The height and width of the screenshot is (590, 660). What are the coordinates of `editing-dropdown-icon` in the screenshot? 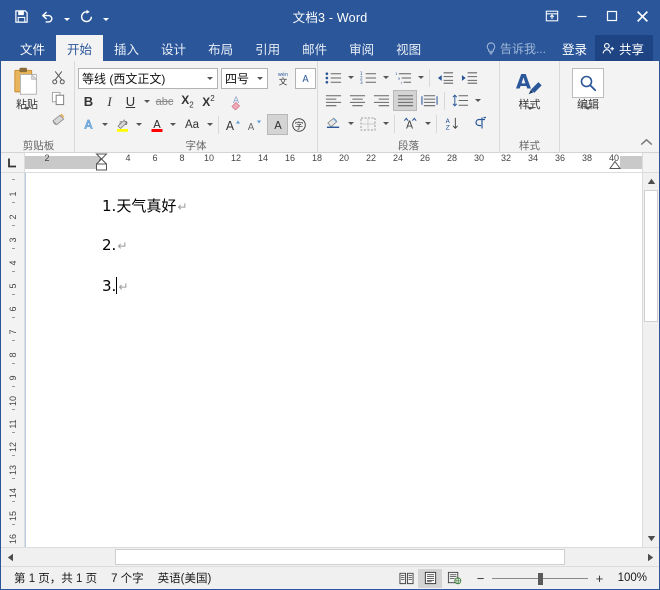 It's located at (588, 115).